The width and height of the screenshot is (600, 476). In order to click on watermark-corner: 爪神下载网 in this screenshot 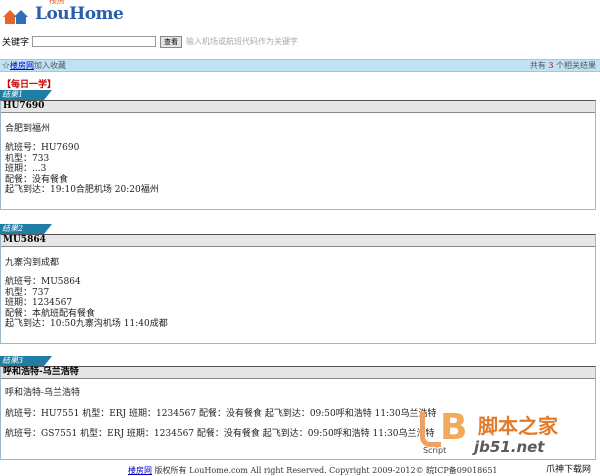, I will do `click(569, 468)`.